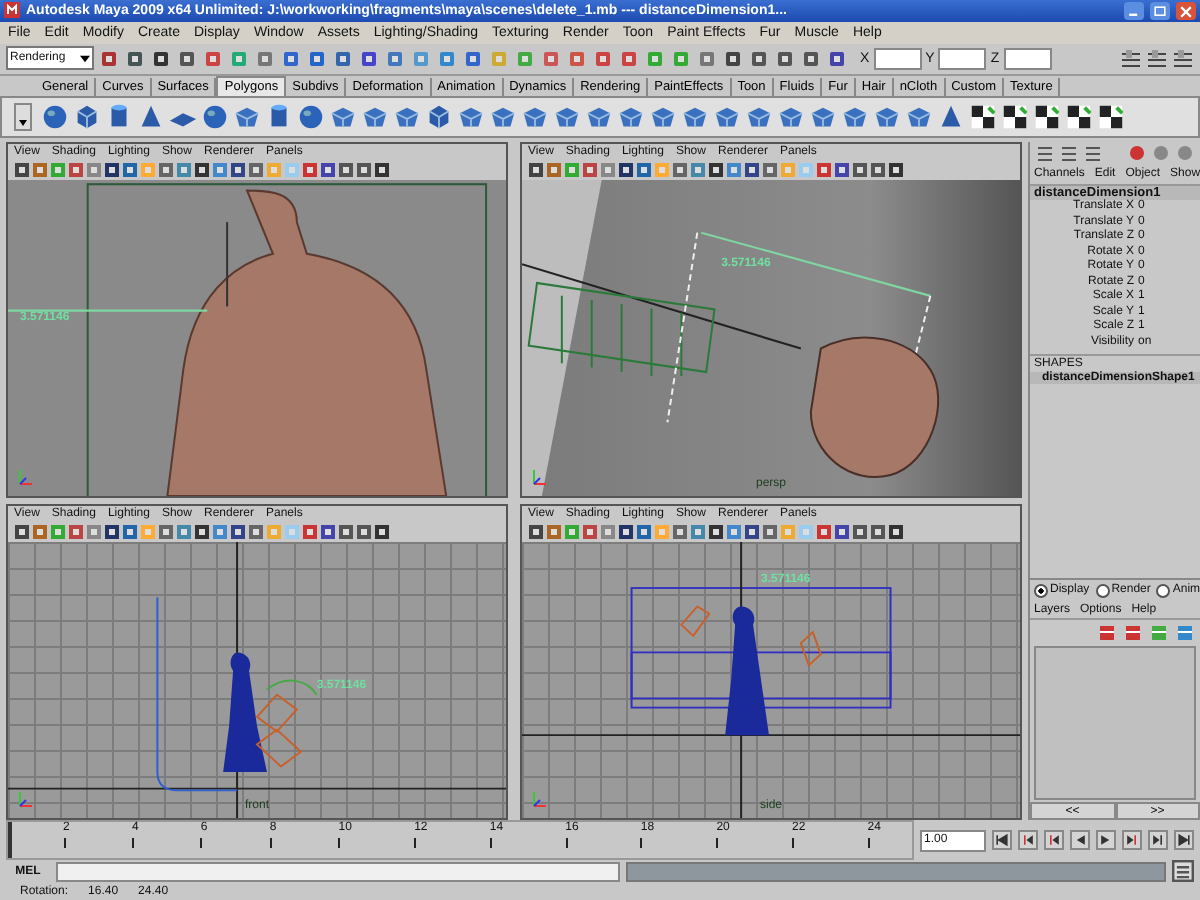 The width and height of the screenshot is (1200, 900). I want to click on play-backward-button, so click(1080, 840).